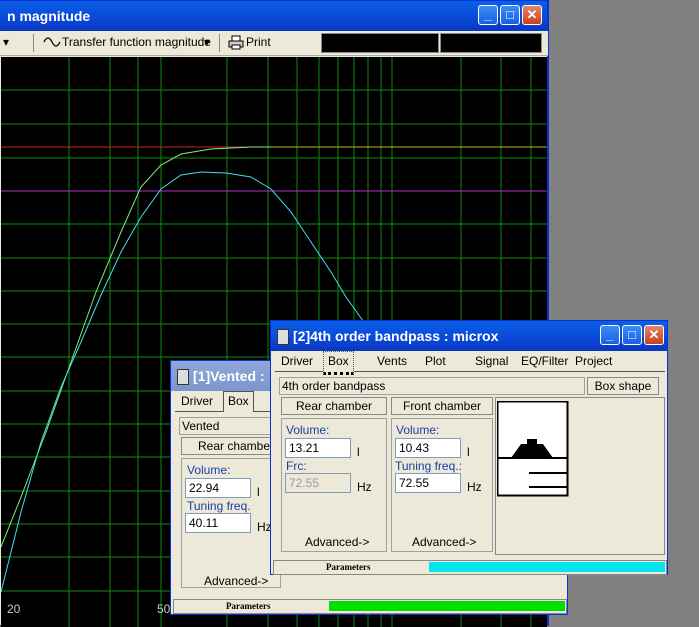 This screenshot has height=627, width=699. Describe the element at coordinates (236, 44) in the screenshot. I see `printer-icon` at that location.